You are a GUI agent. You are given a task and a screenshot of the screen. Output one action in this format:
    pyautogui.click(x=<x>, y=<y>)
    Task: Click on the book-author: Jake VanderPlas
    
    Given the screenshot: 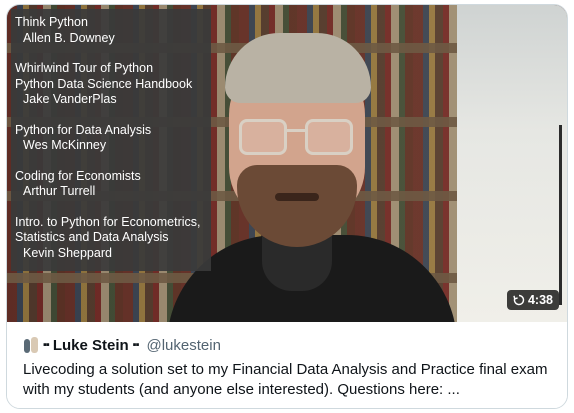 What is the action you would take?
    pyautogui.click(x=70, y=99)
    